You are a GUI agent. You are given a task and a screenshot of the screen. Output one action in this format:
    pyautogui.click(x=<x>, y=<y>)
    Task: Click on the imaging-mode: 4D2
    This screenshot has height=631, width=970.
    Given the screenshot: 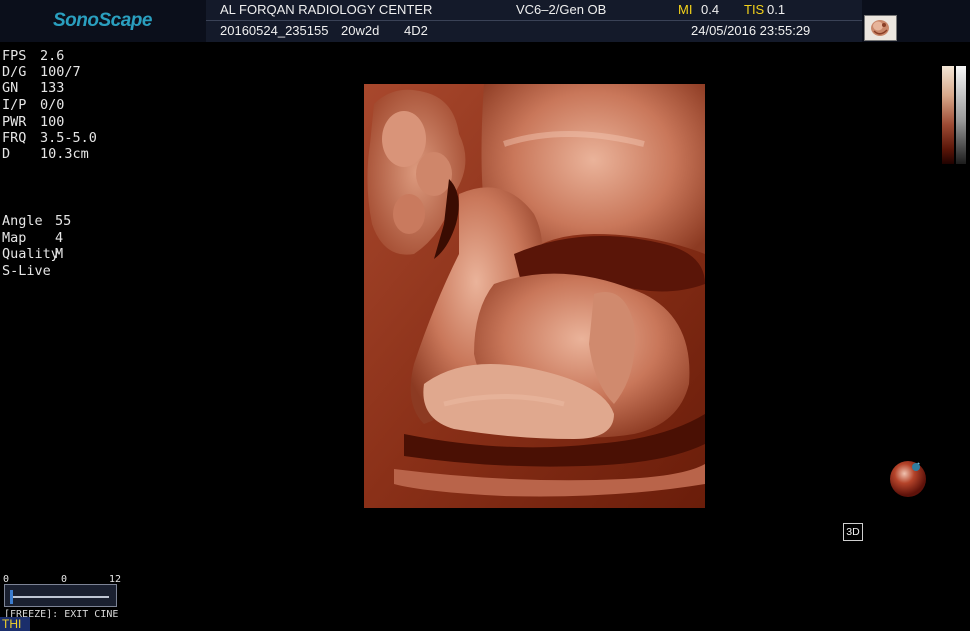 What is the action you would take?
    pyautogui.click(x=416, y=30)
    